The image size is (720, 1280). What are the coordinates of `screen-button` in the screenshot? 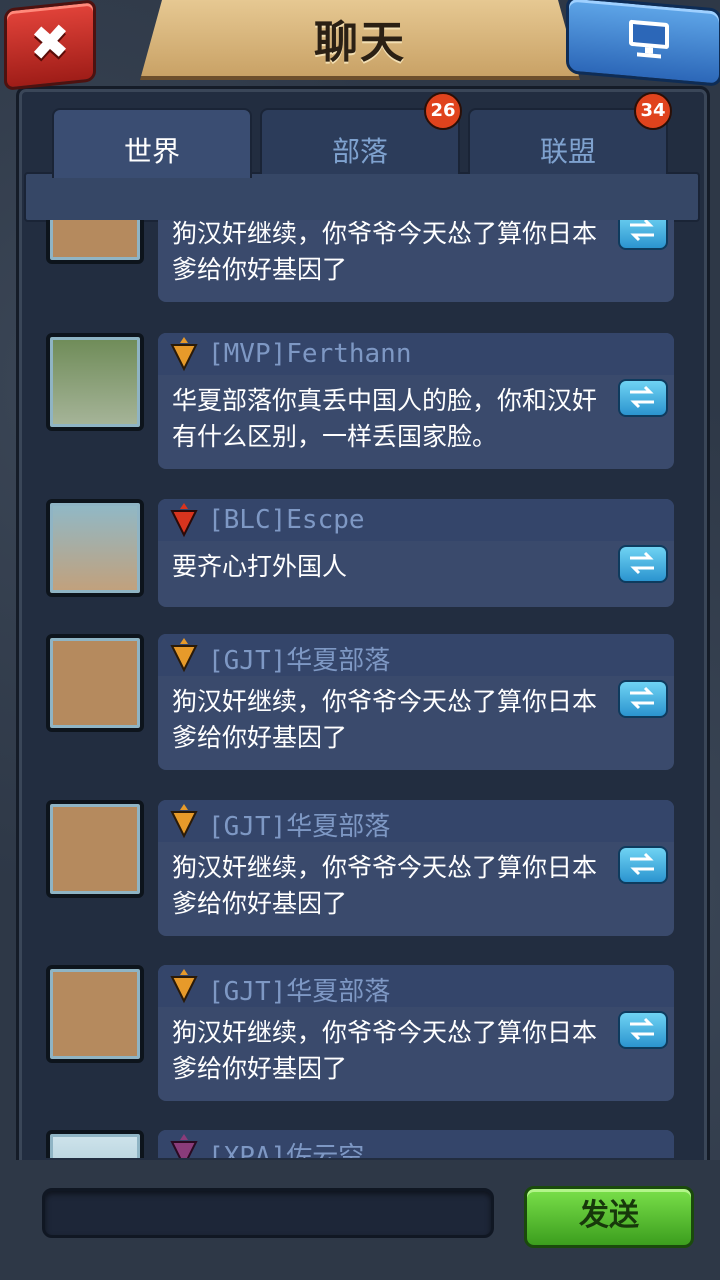 It's located at (643, 43).